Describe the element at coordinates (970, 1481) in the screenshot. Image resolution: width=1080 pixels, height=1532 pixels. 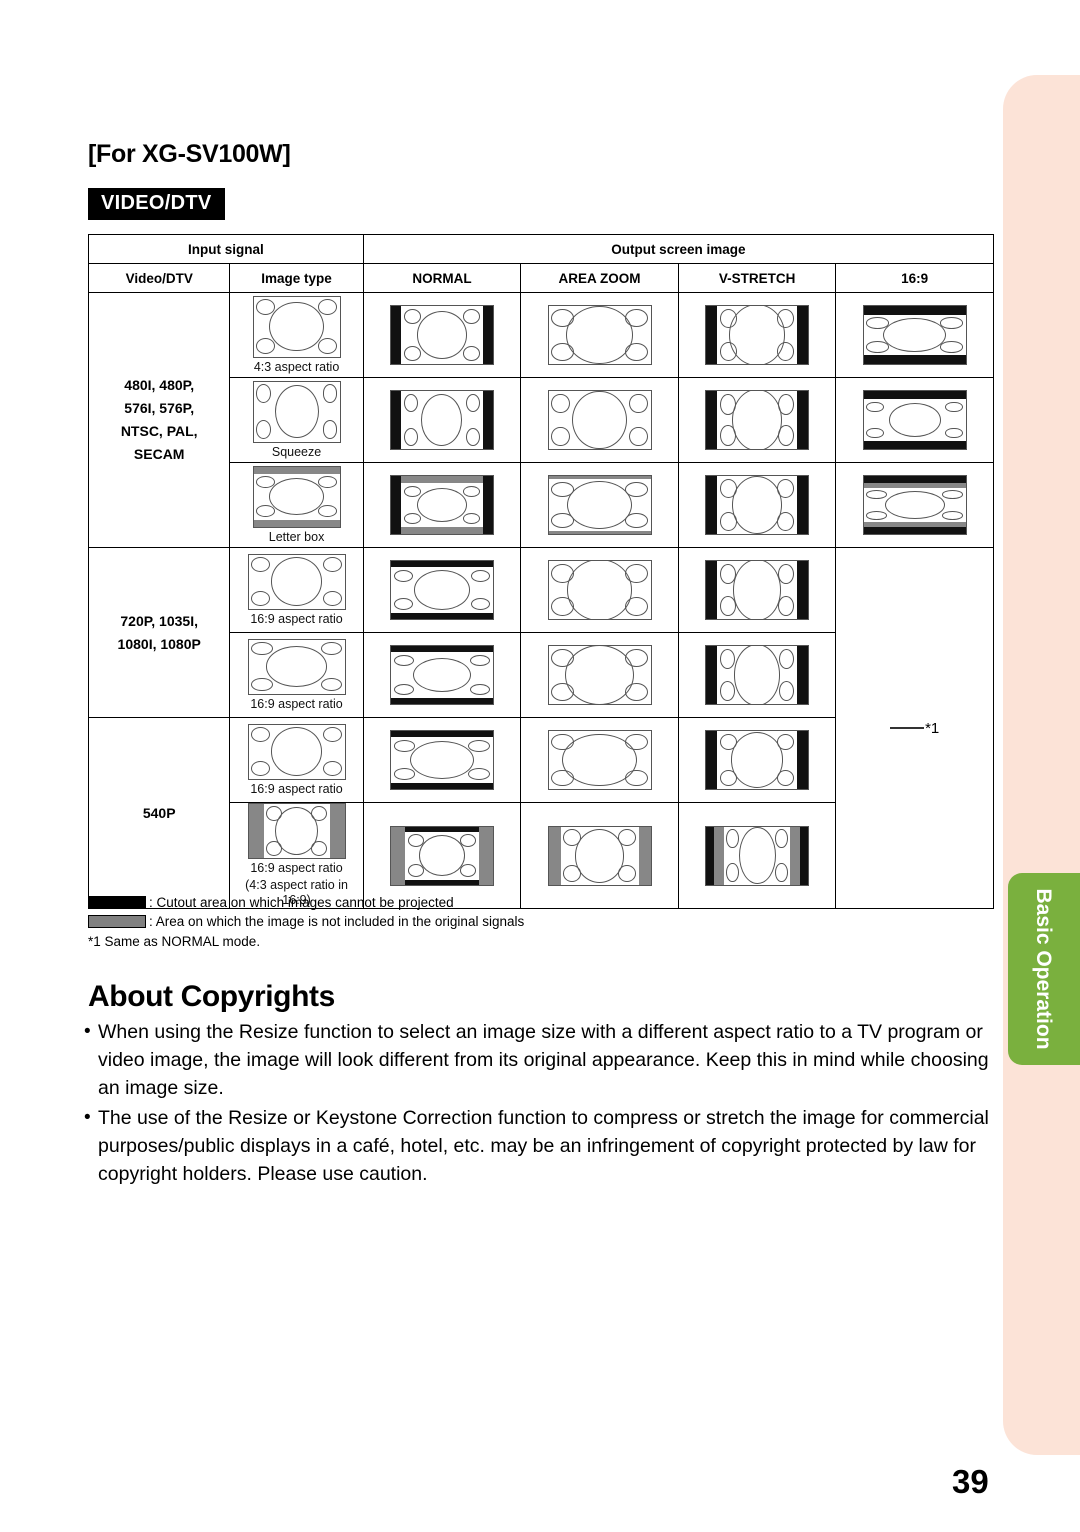
I see `page-number: 39` at that location.